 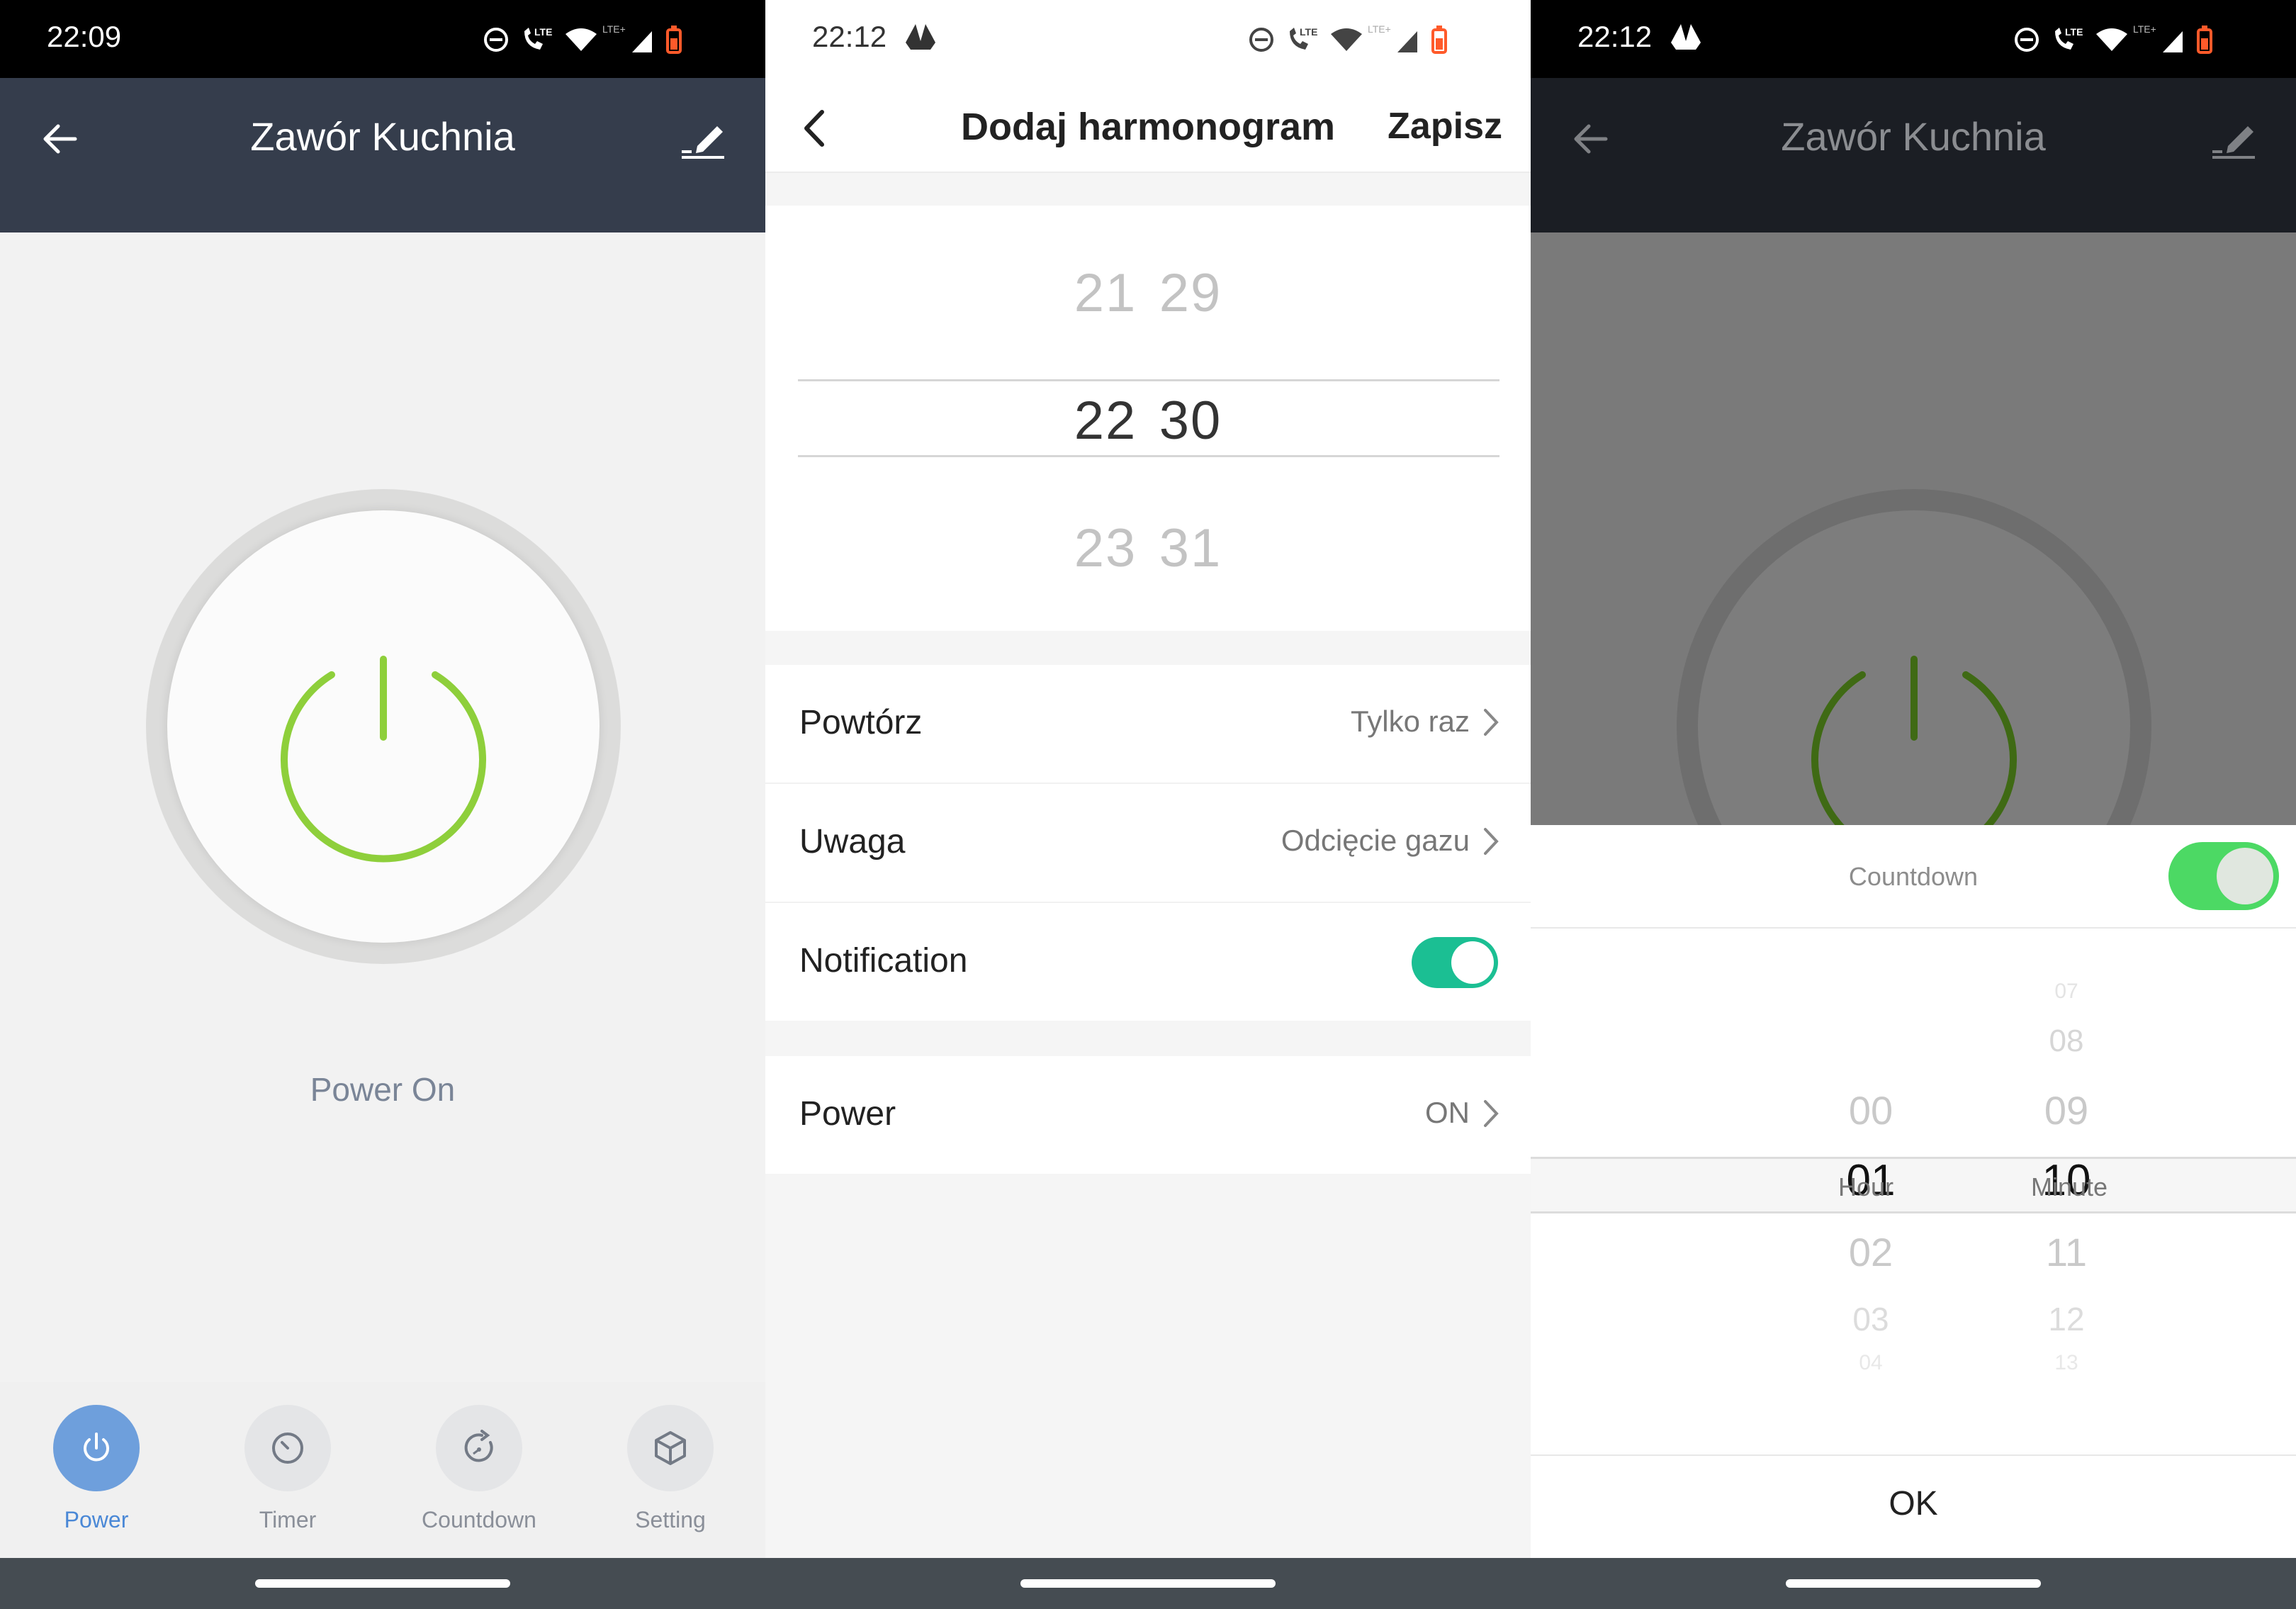 What do you see at coordinates (383, 1089) in the screenshot?
I see `power-status-label: Power On` at bounding box center [383, 1089].